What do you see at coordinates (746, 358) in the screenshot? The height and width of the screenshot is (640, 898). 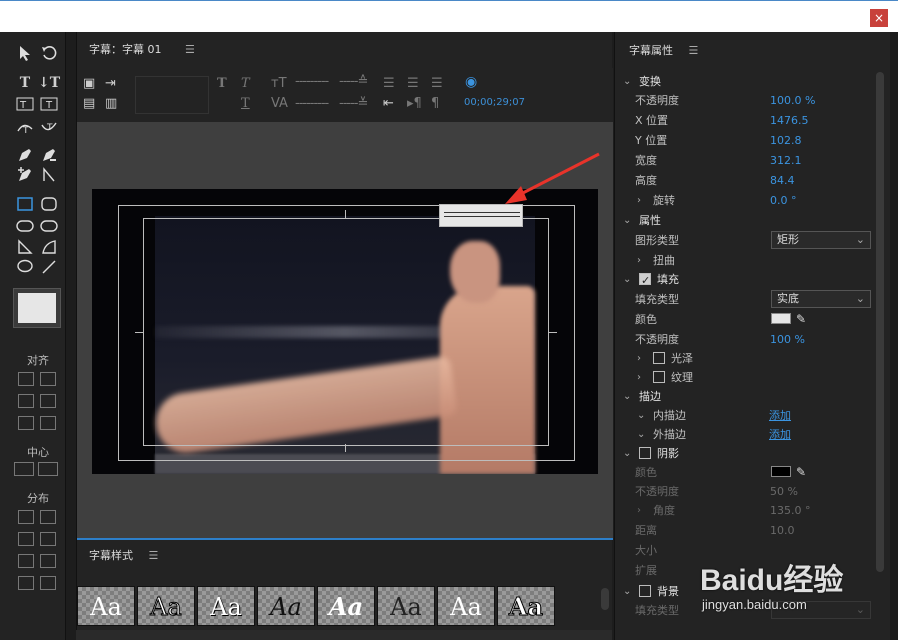 I see `sheen-row: › 光泽` at bounding box center [746, 358].